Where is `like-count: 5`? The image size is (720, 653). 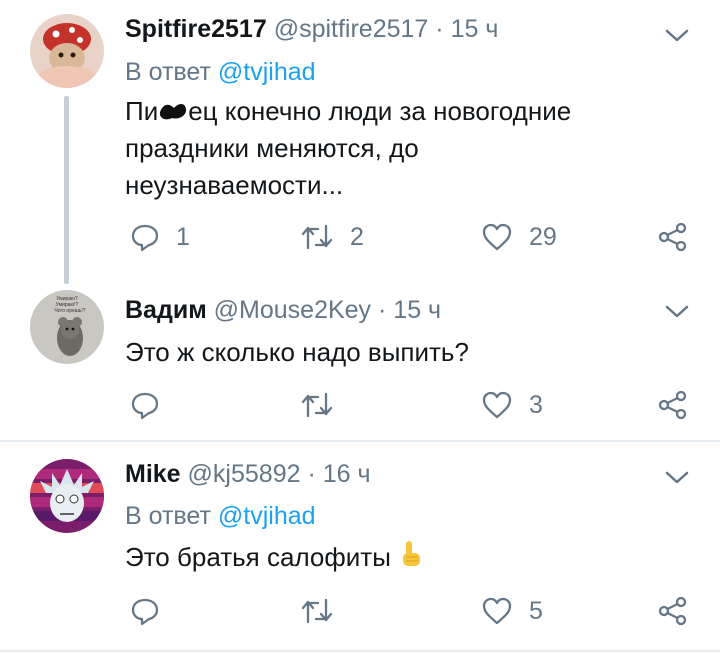 like-count: 5 is located at coordinates (536, 610).